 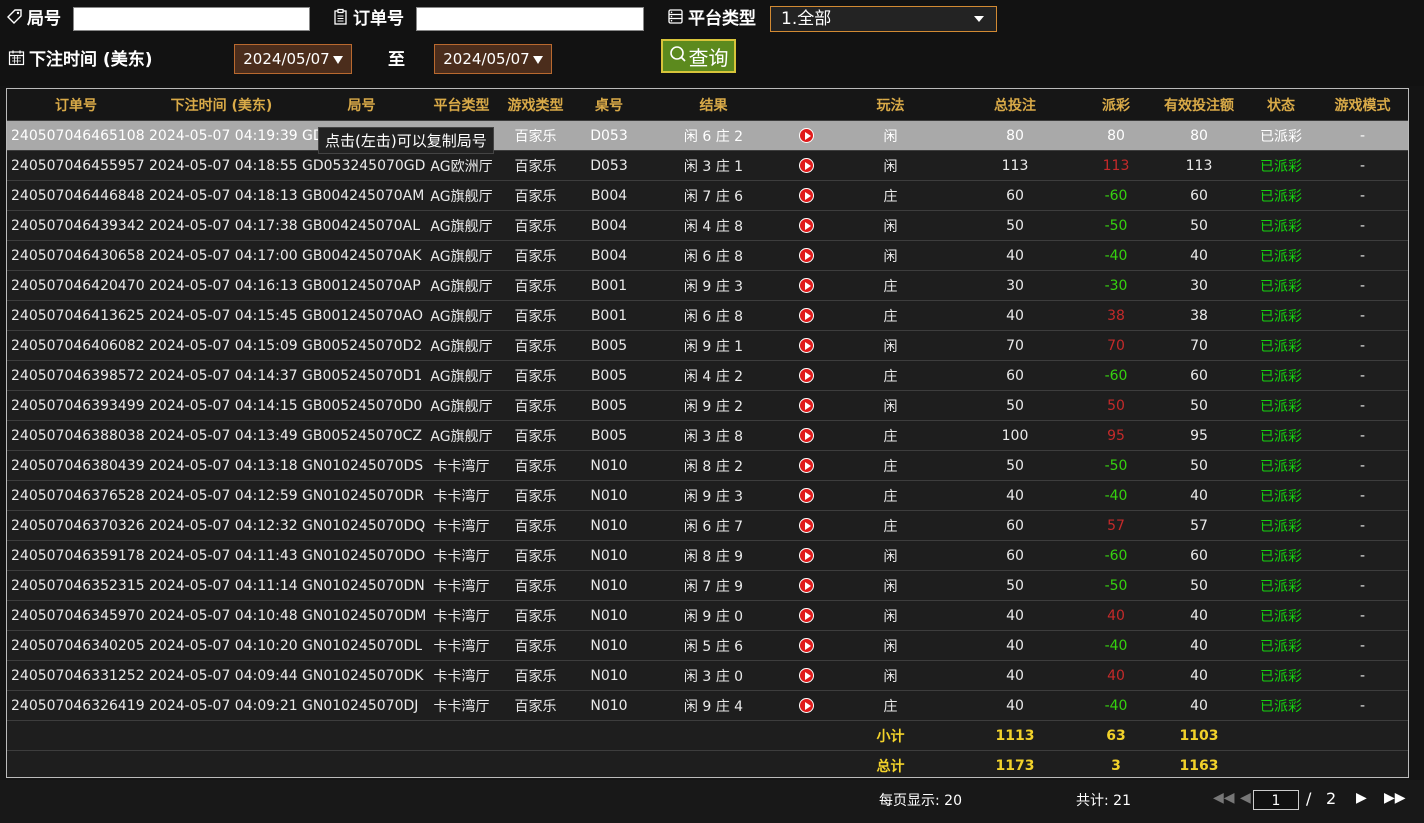 I want to click on list-icon, so click(x=675, y=16).